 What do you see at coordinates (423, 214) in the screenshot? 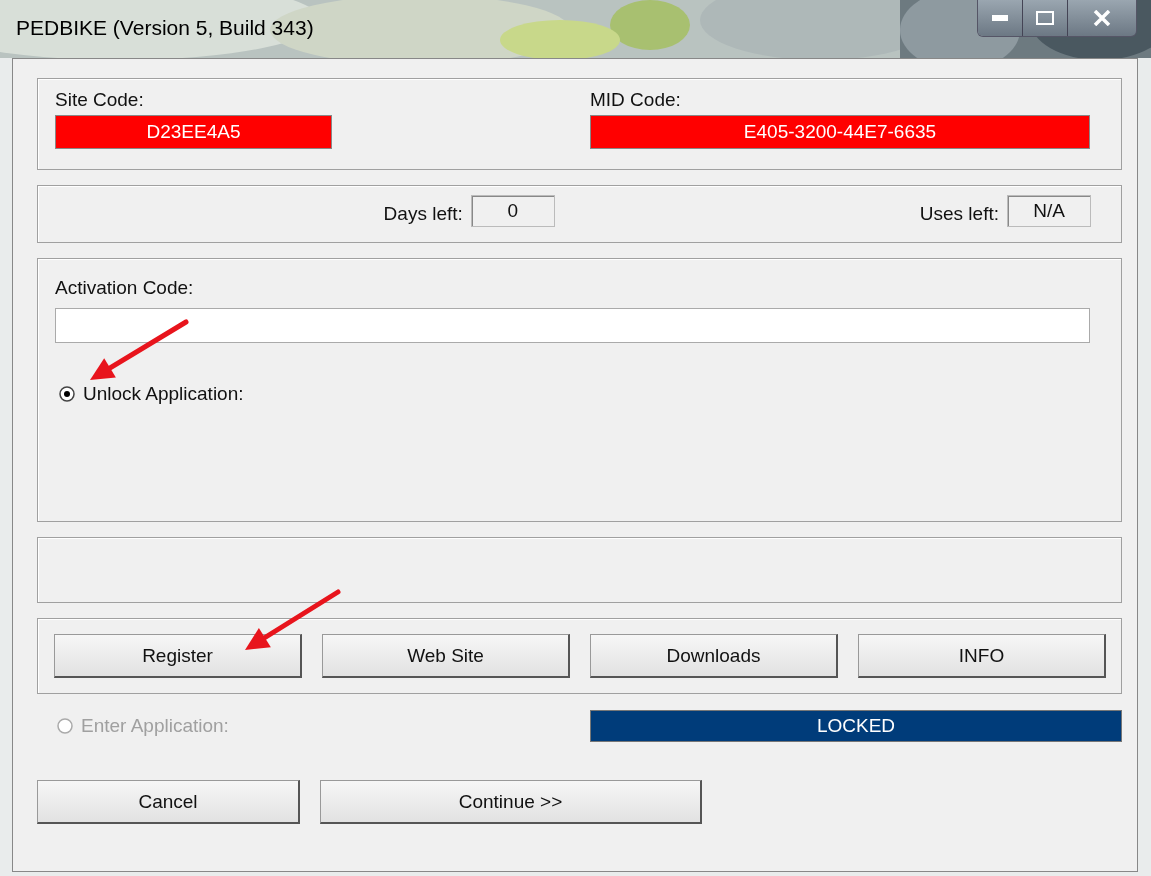
I see `counter-label: Days left:` at bounding box center [423, 214].